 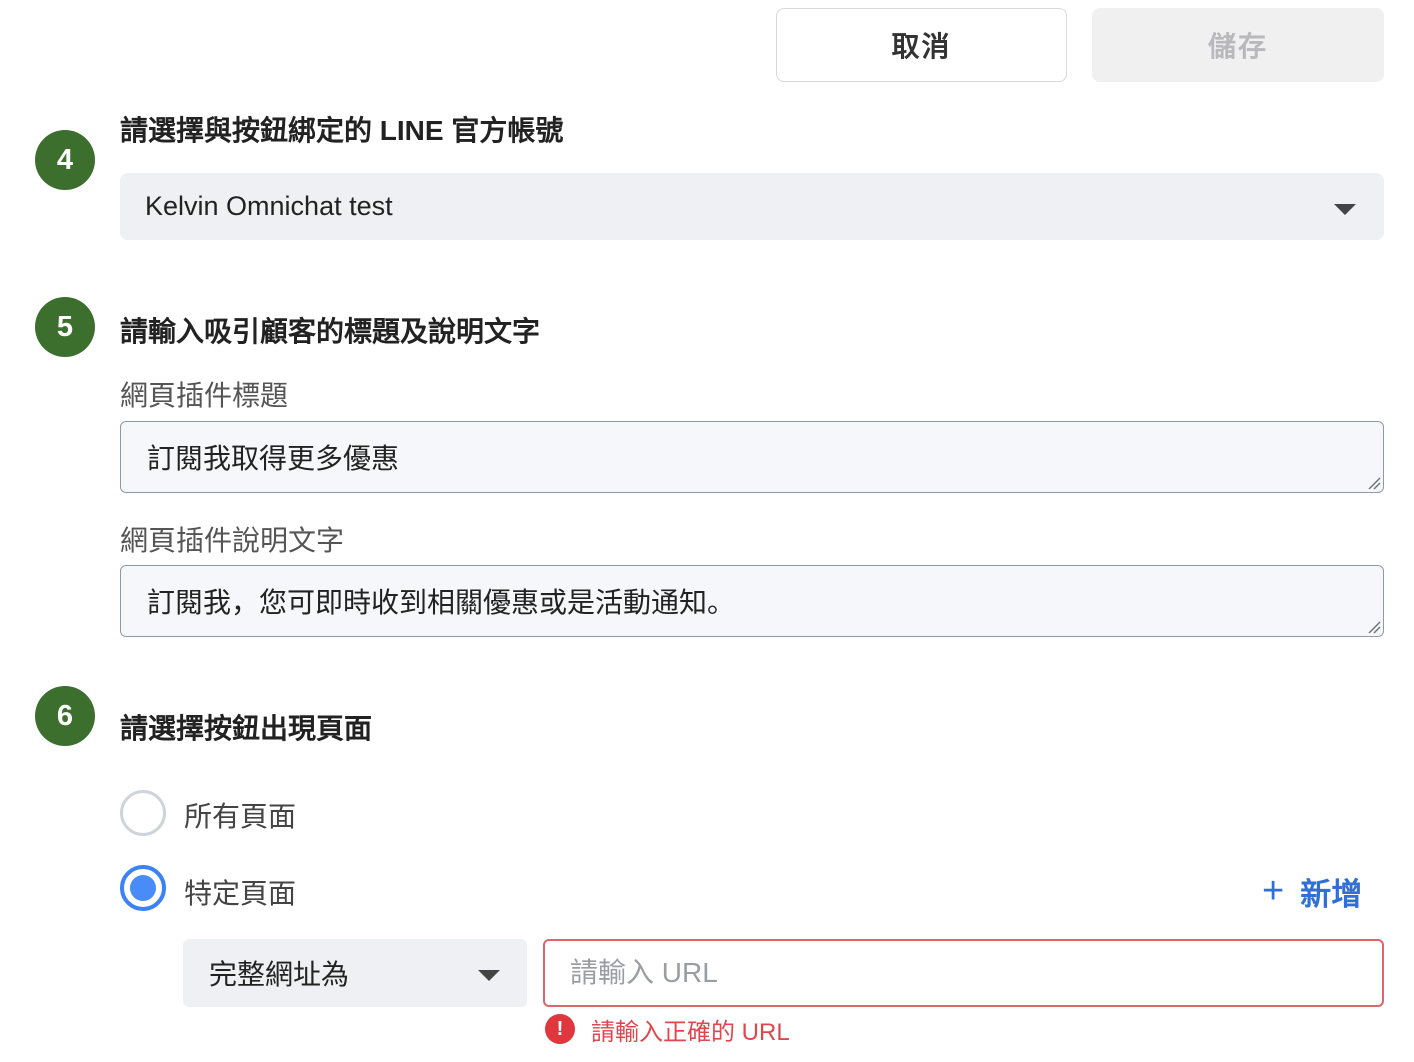 I want to click on step-6-badge: 6, so click(x=65, y=716).